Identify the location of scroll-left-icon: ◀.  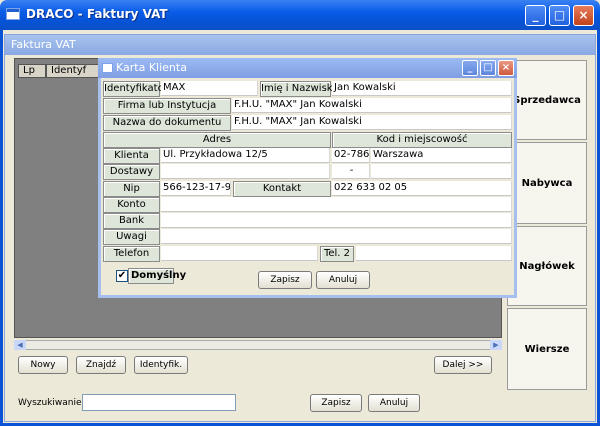
(20, 345).